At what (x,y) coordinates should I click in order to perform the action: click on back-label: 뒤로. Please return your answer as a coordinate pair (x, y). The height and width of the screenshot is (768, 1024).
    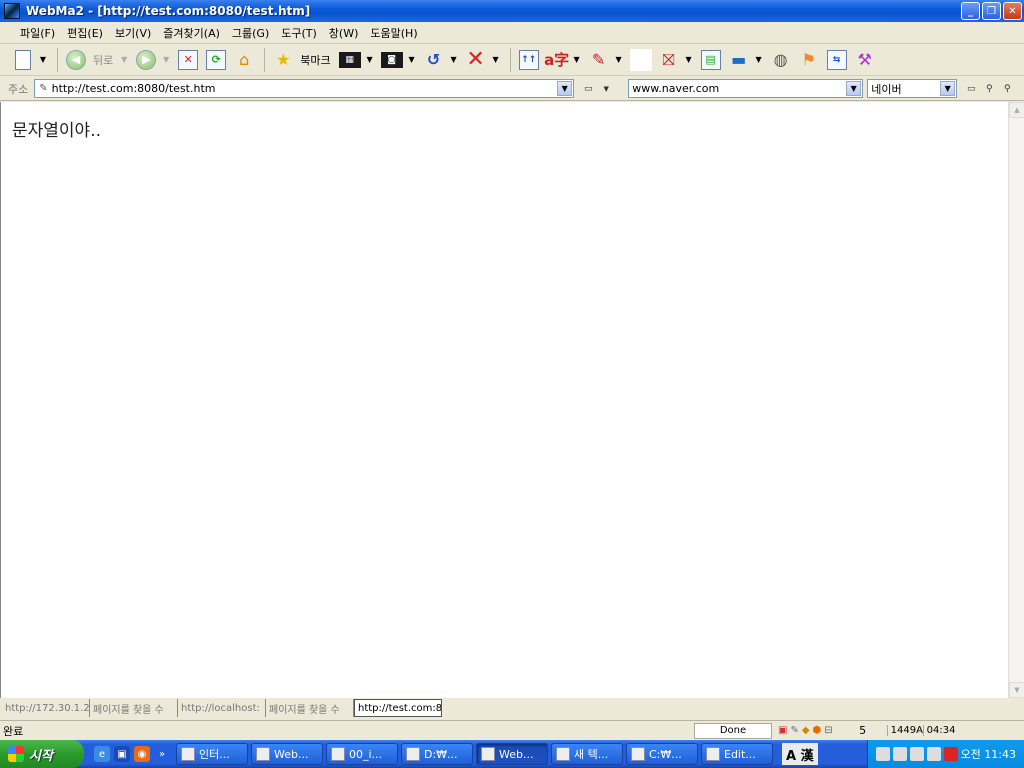
    Looking at the image, I should click on (103, 60).